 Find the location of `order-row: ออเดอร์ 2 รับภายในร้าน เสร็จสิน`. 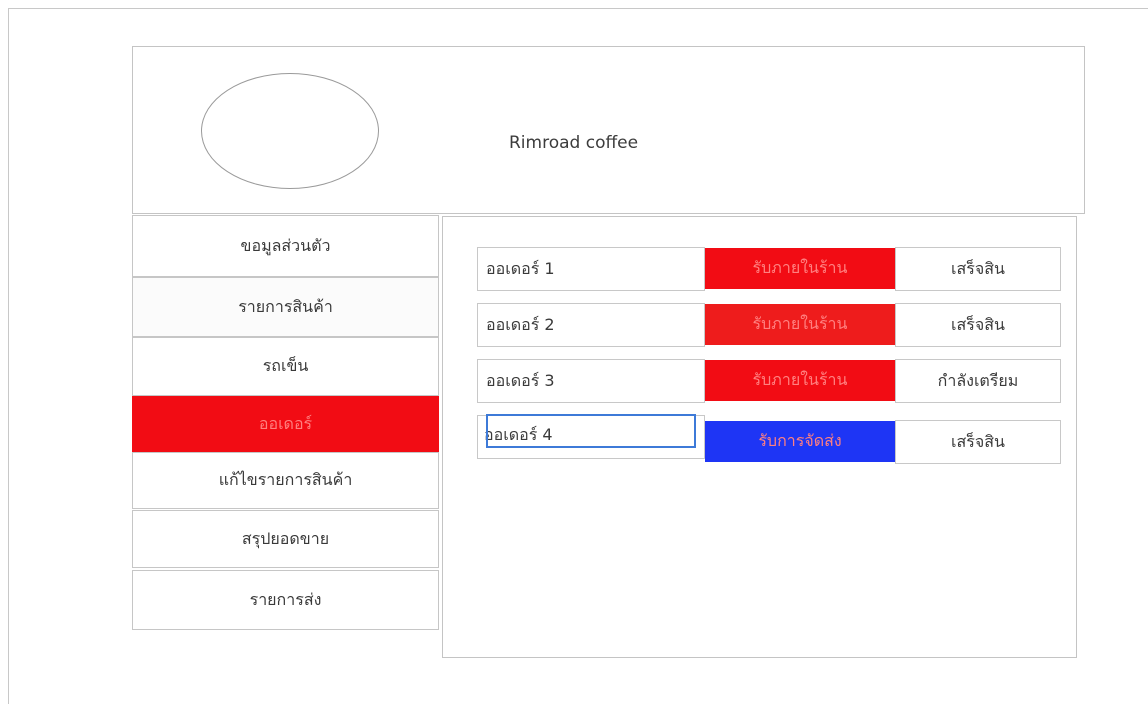

order-row: ออเดอร์ 2 รับภายในร้าน เสร็จสิน is located at coordinates (770, 325).